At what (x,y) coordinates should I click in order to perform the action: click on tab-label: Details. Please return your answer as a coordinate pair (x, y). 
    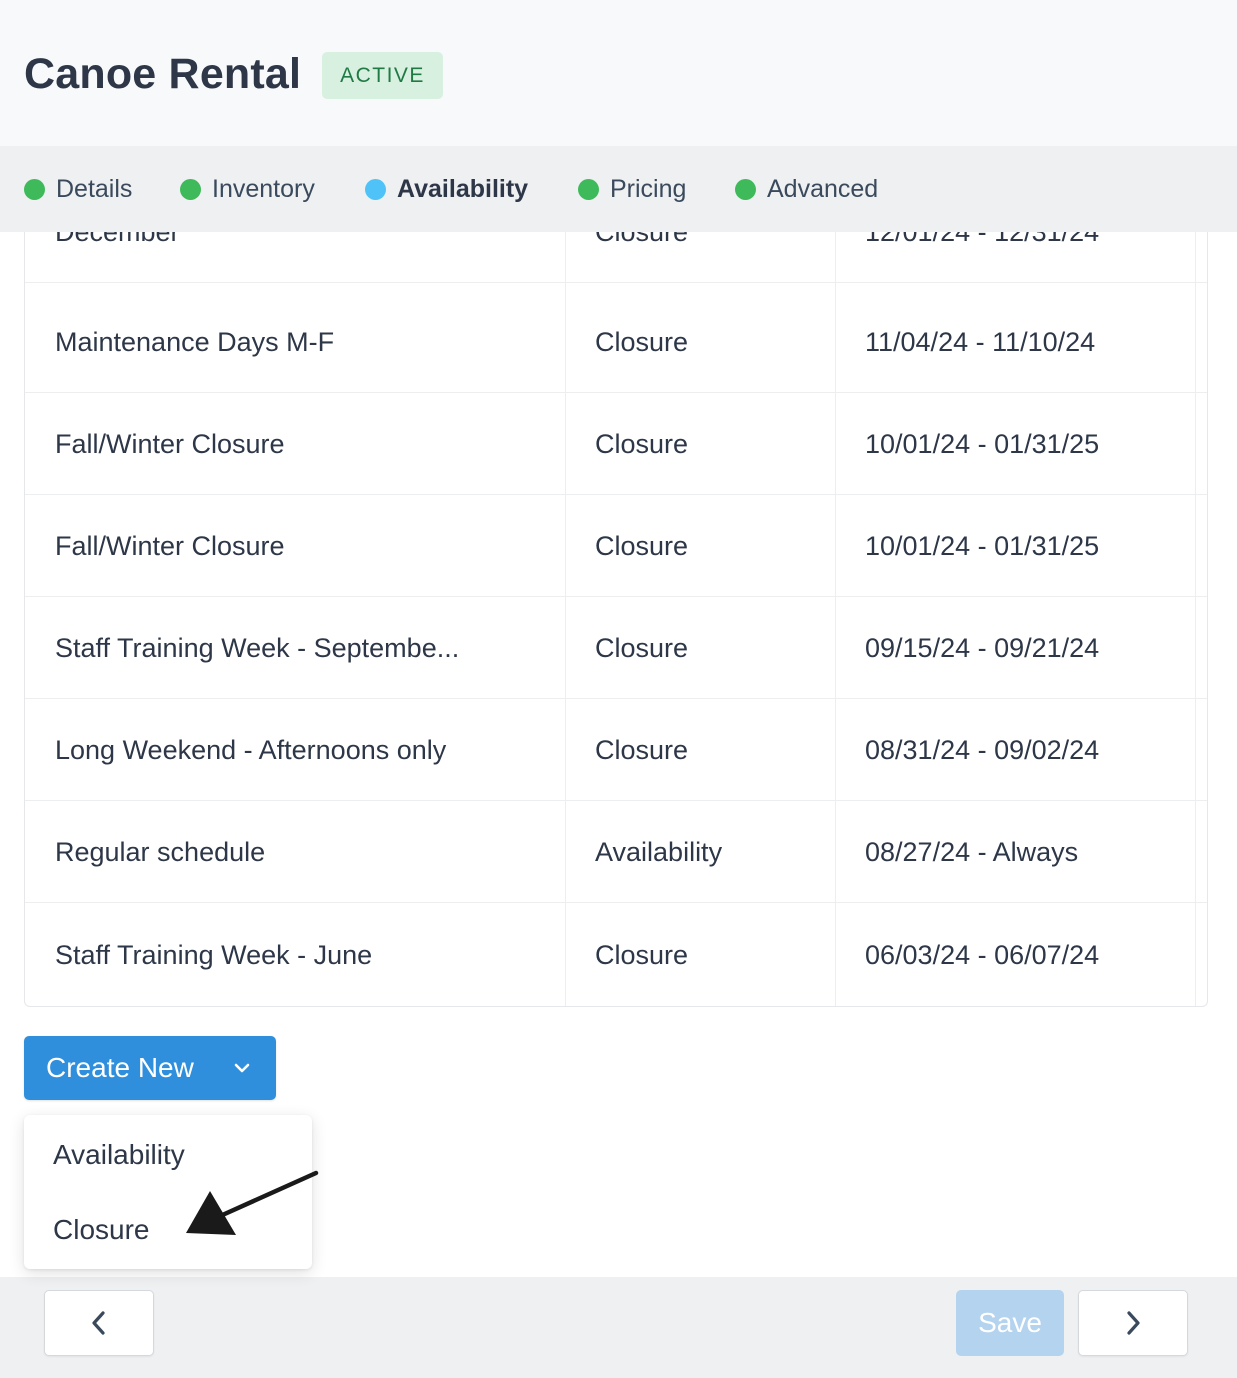
    Looking at the image, I should click on (94, 188).